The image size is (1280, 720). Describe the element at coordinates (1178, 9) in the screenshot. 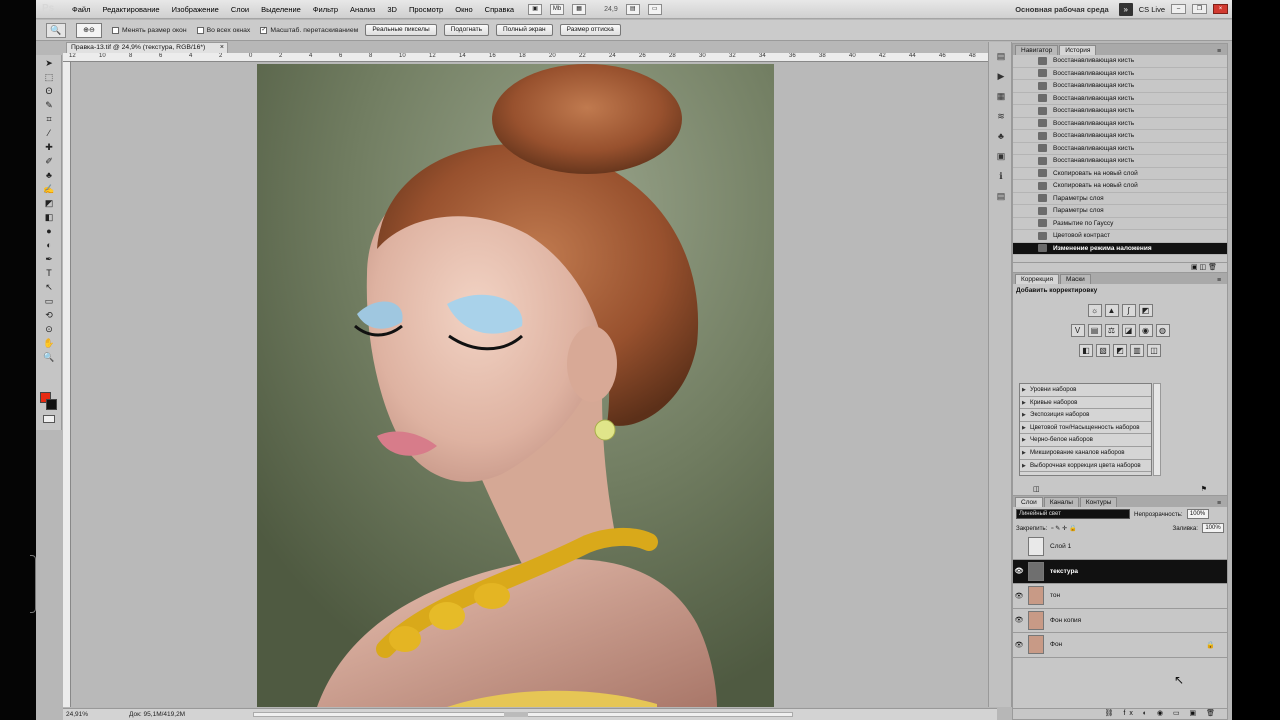

I see `minimize-icon: –` at that location.